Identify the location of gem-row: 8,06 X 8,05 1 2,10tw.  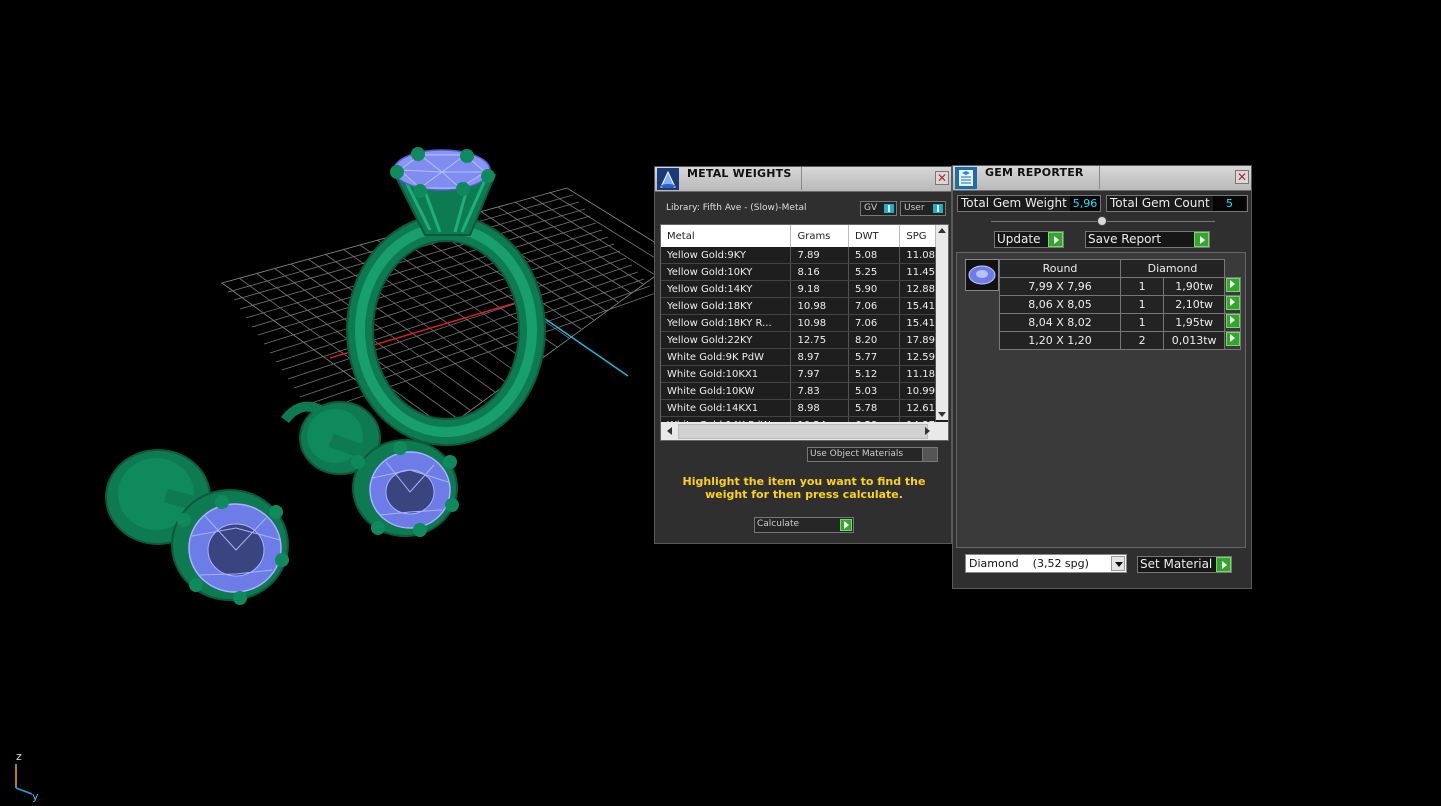
(1120, 304).